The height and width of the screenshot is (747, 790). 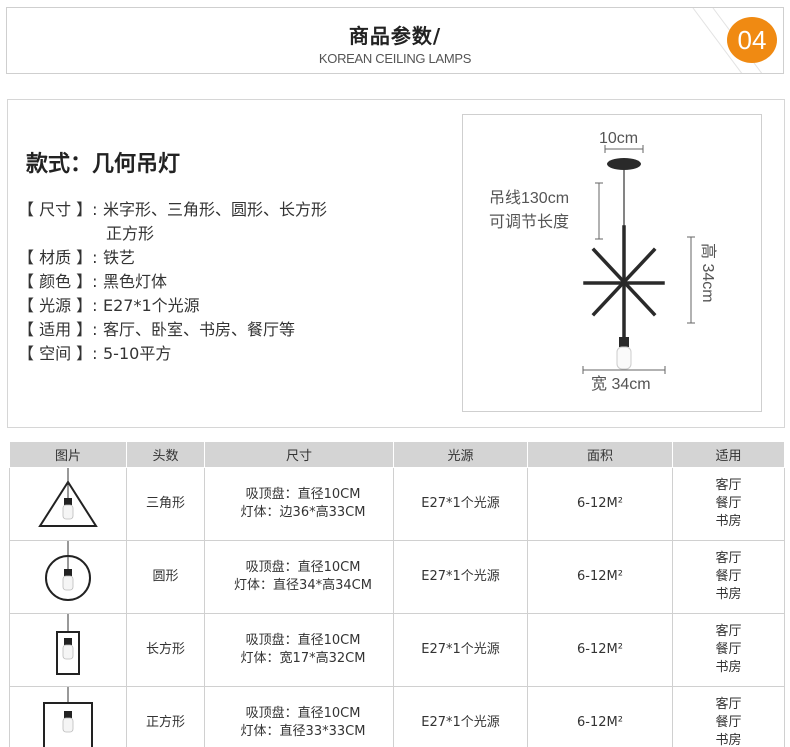 What do you see at coordinates (708, 273) in the screenshot?
I see `dimension-height: 高 34cm` at bounding box center [708, 273].